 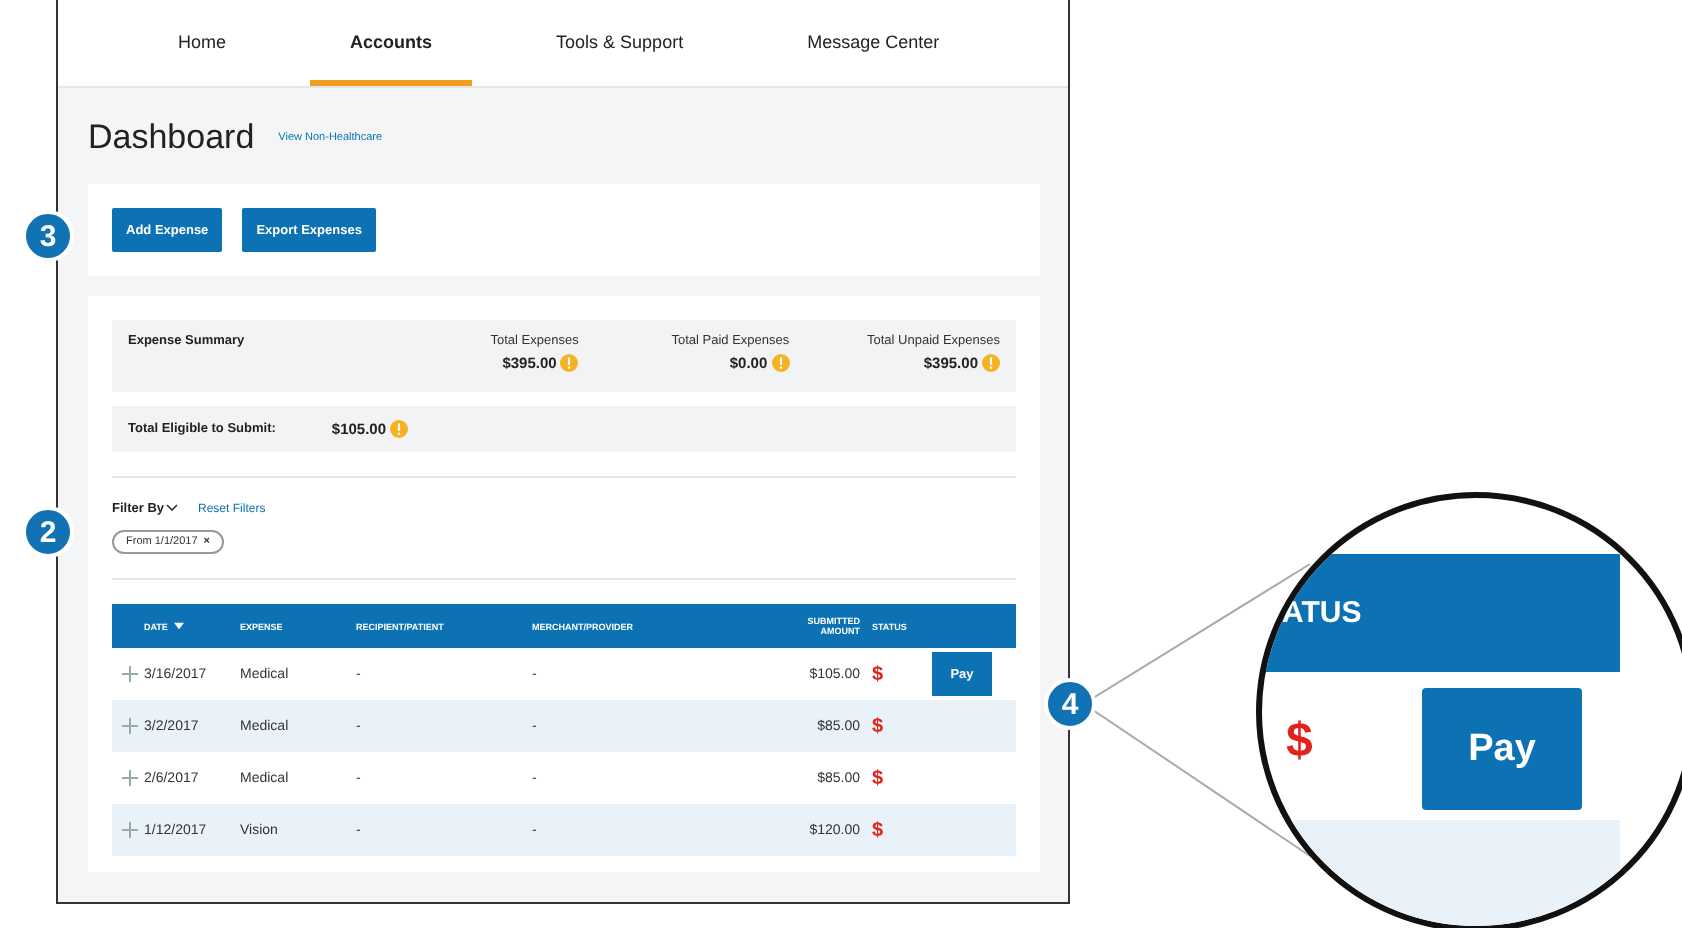 What do you see at coordinates (391, 43) in the screenshot?
I see `nav-tab: Accounts` at bounding box center [391, 43].